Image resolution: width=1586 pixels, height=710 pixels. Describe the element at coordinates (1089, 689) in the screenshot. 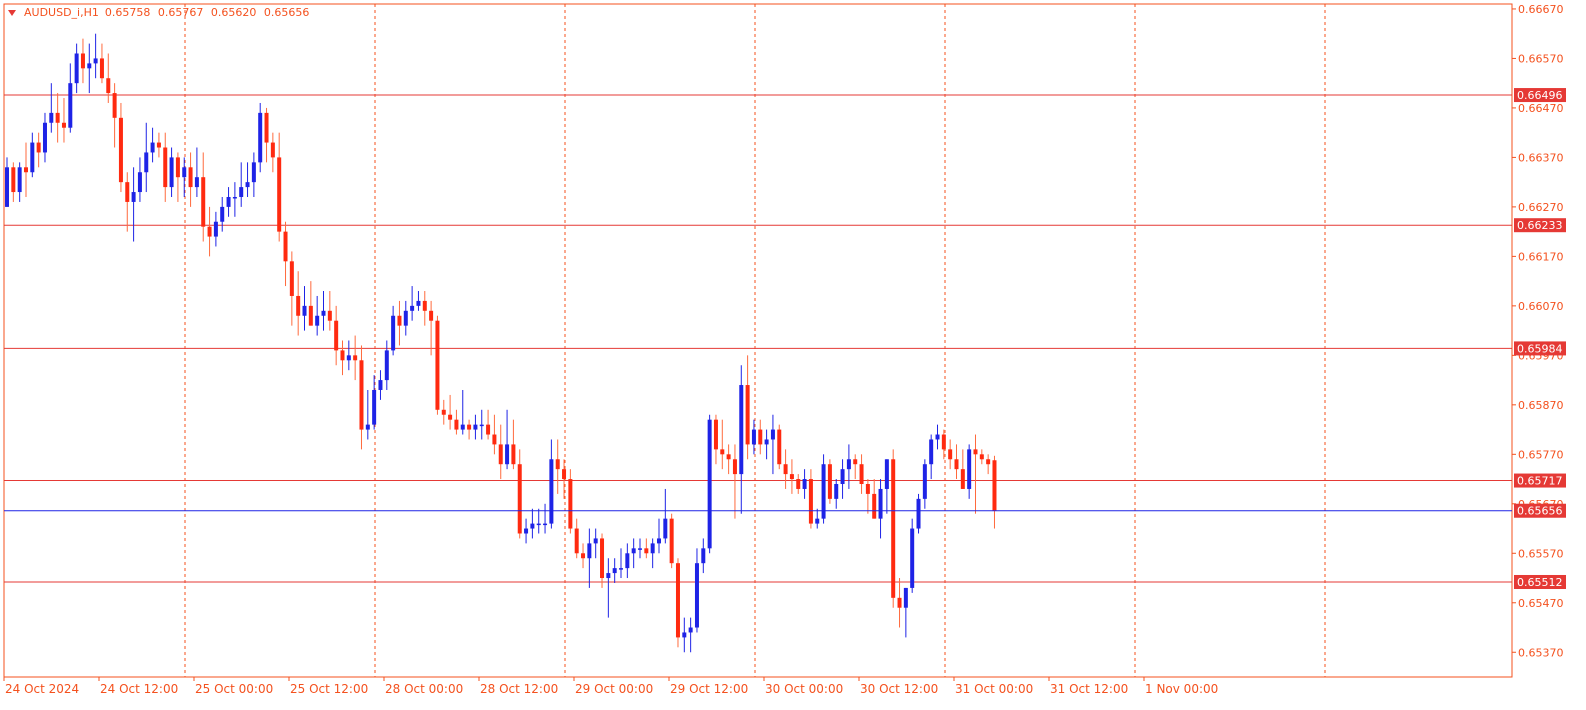

I see `x-tick-label: 31 Oct 12:00` at that location.